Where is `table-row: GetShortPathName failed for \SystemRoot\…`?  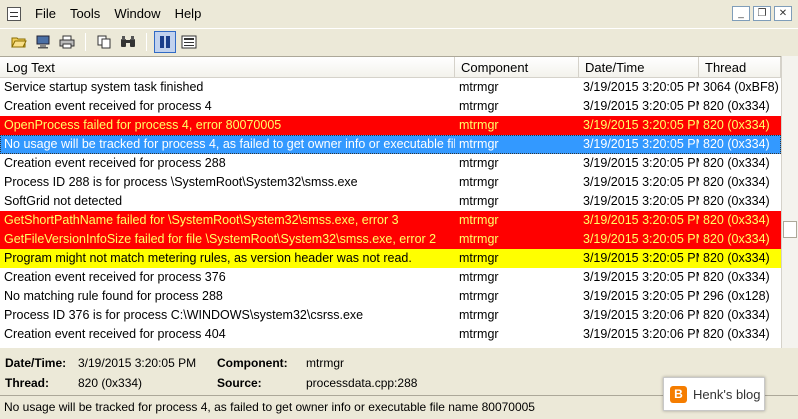
table-row: GetShortPathName failed for \SystemRoot\… is located at coordinates (390, 220).